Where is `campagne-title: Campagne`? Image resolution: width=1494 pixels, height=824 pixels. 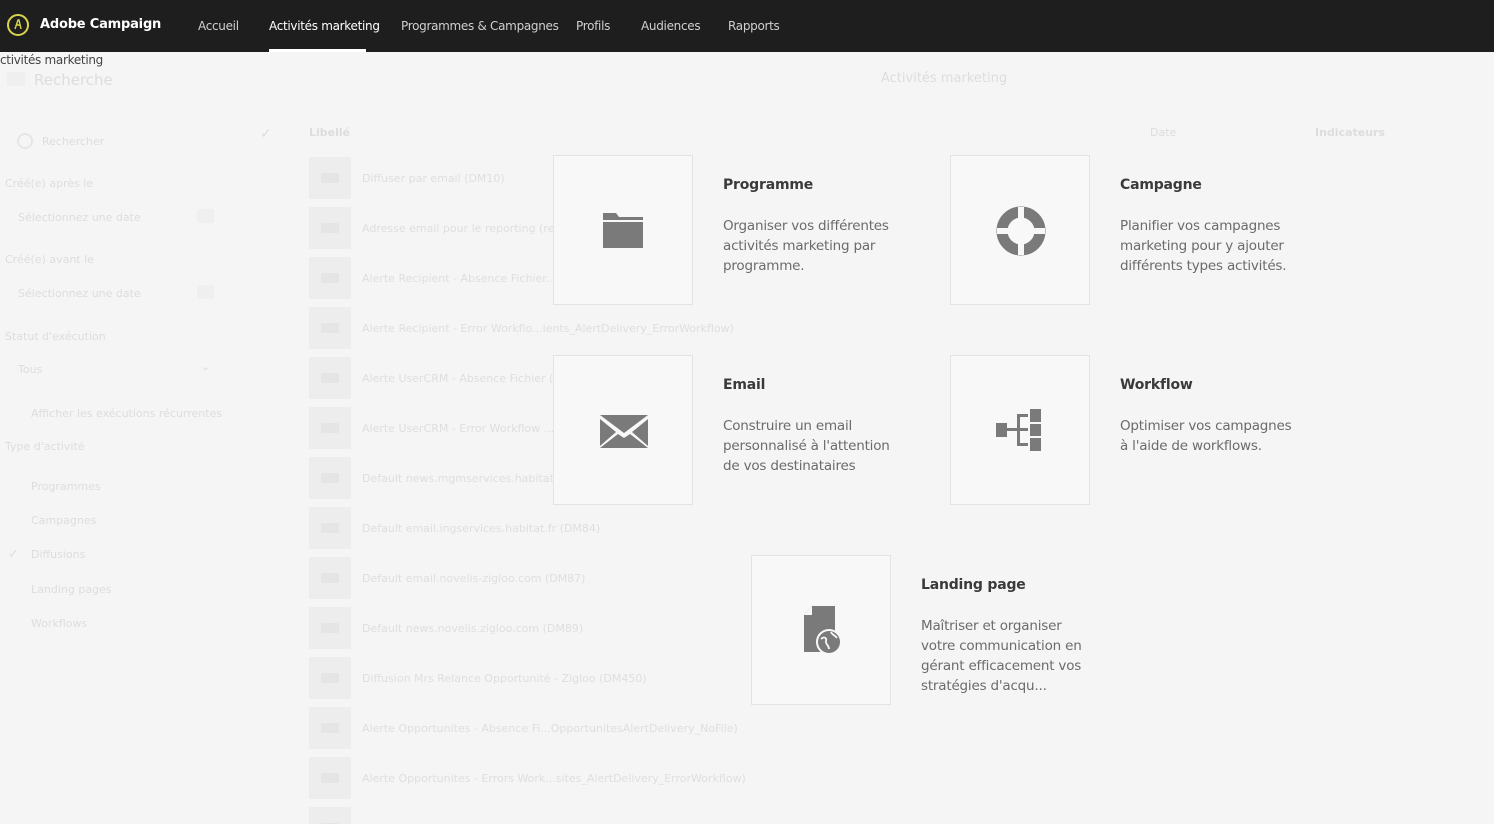
campagne-title: Campagne is located at coordinates (1161, 185).